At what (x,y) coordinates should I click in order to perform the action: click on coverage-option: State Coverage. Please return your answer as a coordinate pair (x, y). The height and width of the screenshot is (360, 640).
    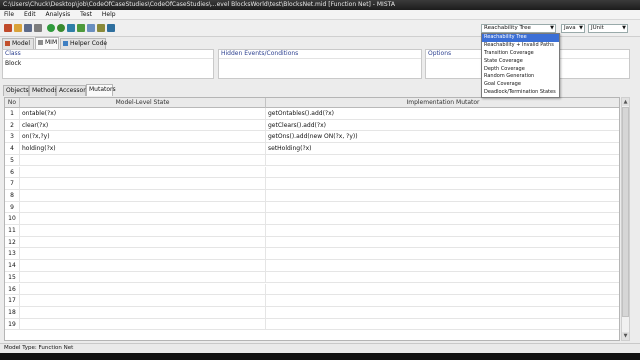
    Looking at the image, I should click on (520, 62).